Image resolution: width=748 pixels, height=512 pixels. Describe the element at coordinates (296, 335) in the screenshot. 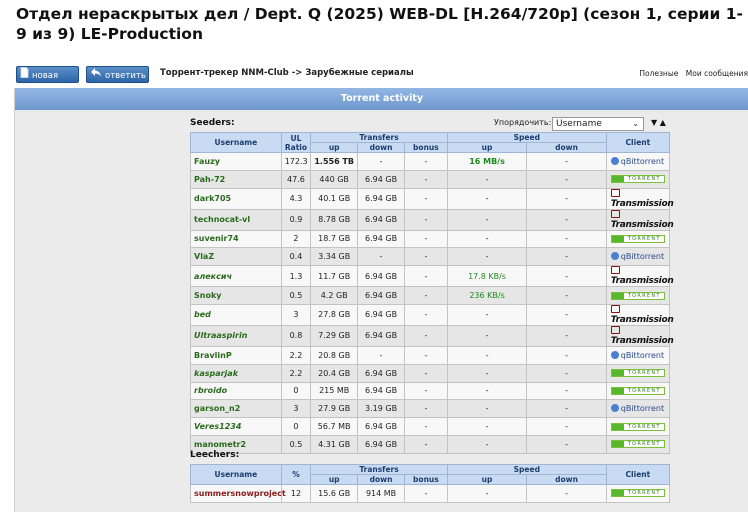

I see `ul-ratio: 0.8` at that location.